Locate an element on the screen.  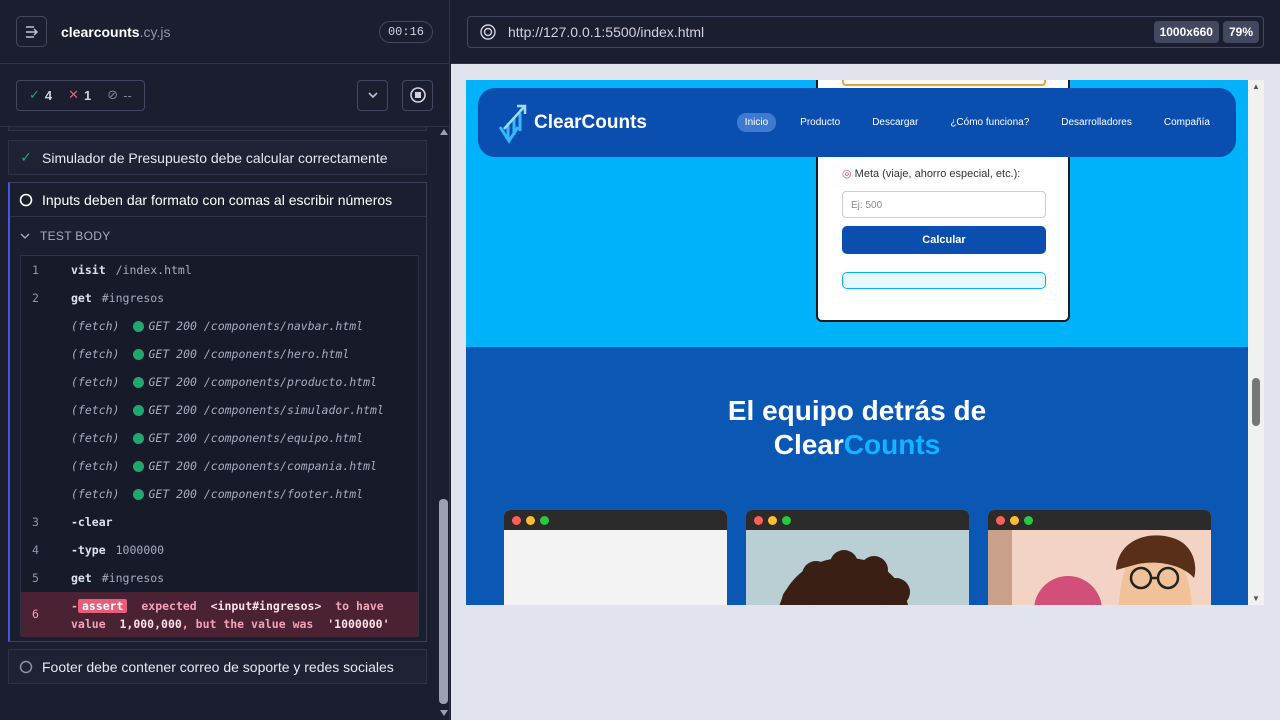
command-number: 6 is located at coordinates (35, 614).